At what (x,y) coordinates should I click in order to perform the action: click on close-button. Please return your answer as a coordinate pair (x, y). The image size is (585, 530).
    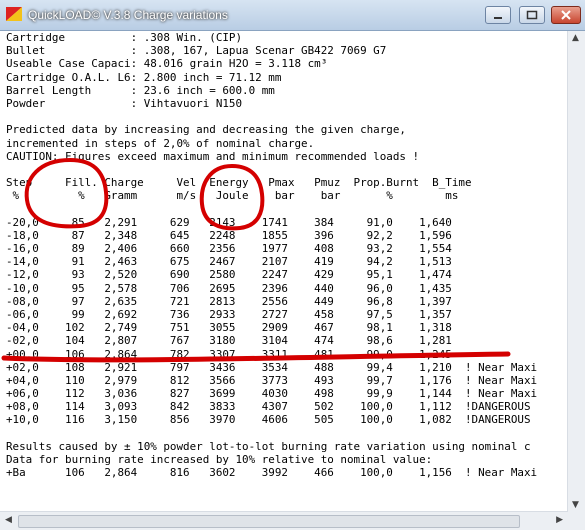
    Looking at the image, I should click on (566, 15).